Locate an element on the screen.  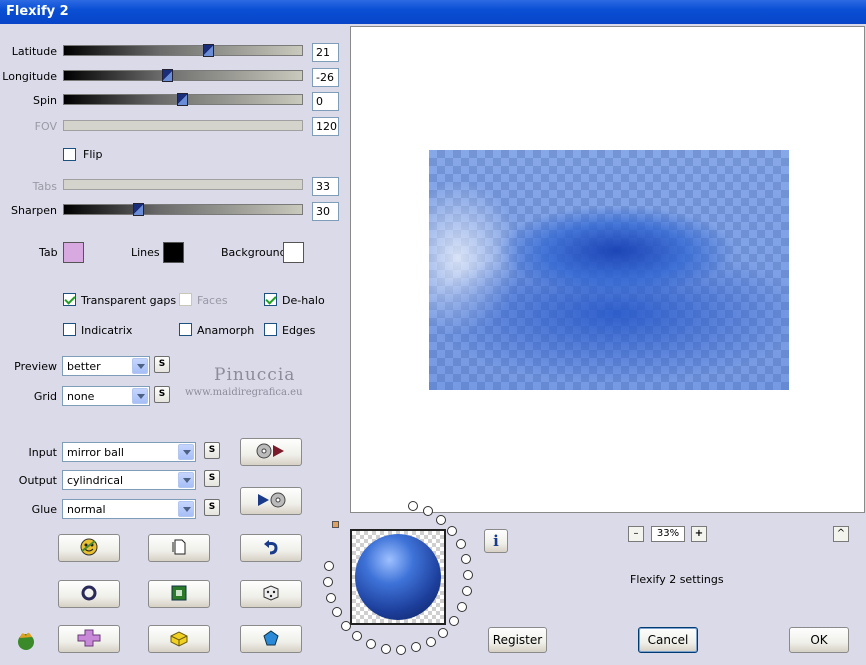
de-halo-checkbox is located at coordinates (270, 299).